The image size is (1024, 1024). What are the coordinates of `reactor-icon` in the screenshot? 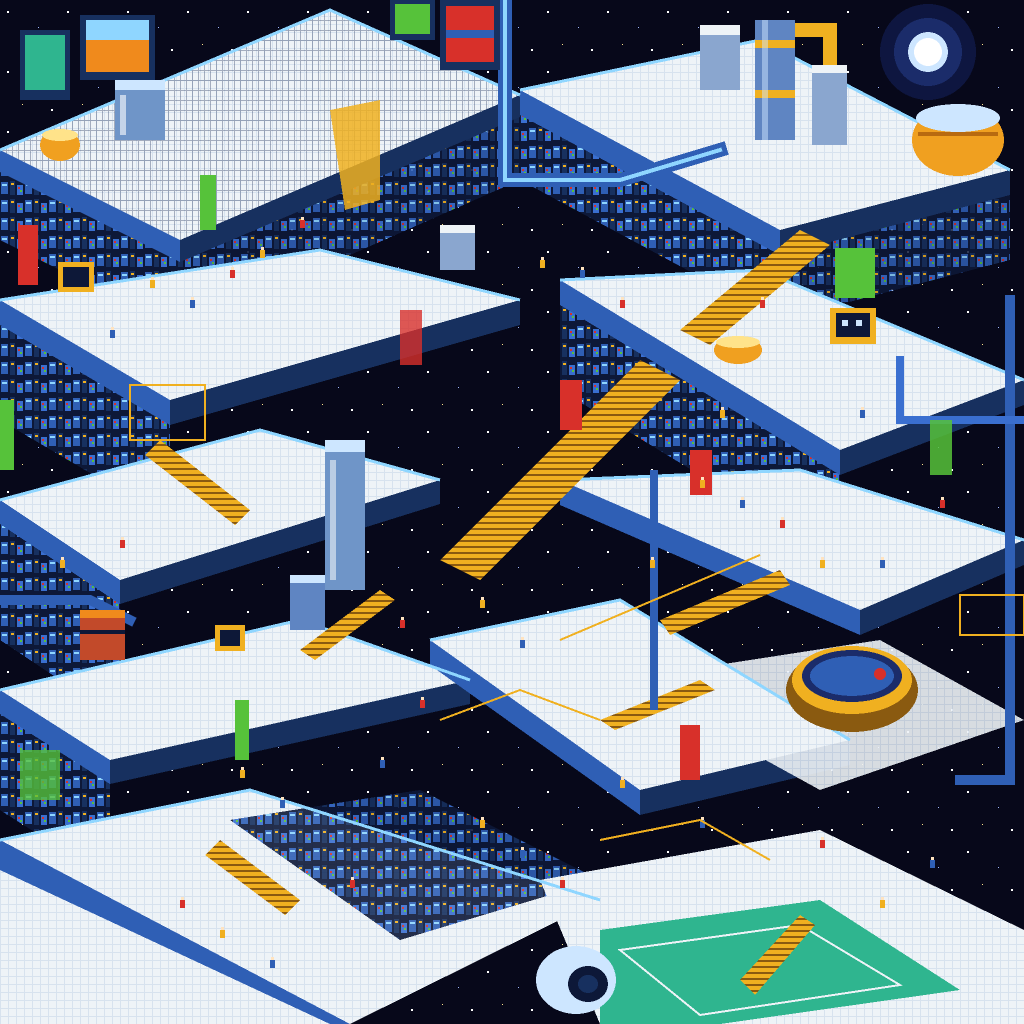 It's located at (345, 515).